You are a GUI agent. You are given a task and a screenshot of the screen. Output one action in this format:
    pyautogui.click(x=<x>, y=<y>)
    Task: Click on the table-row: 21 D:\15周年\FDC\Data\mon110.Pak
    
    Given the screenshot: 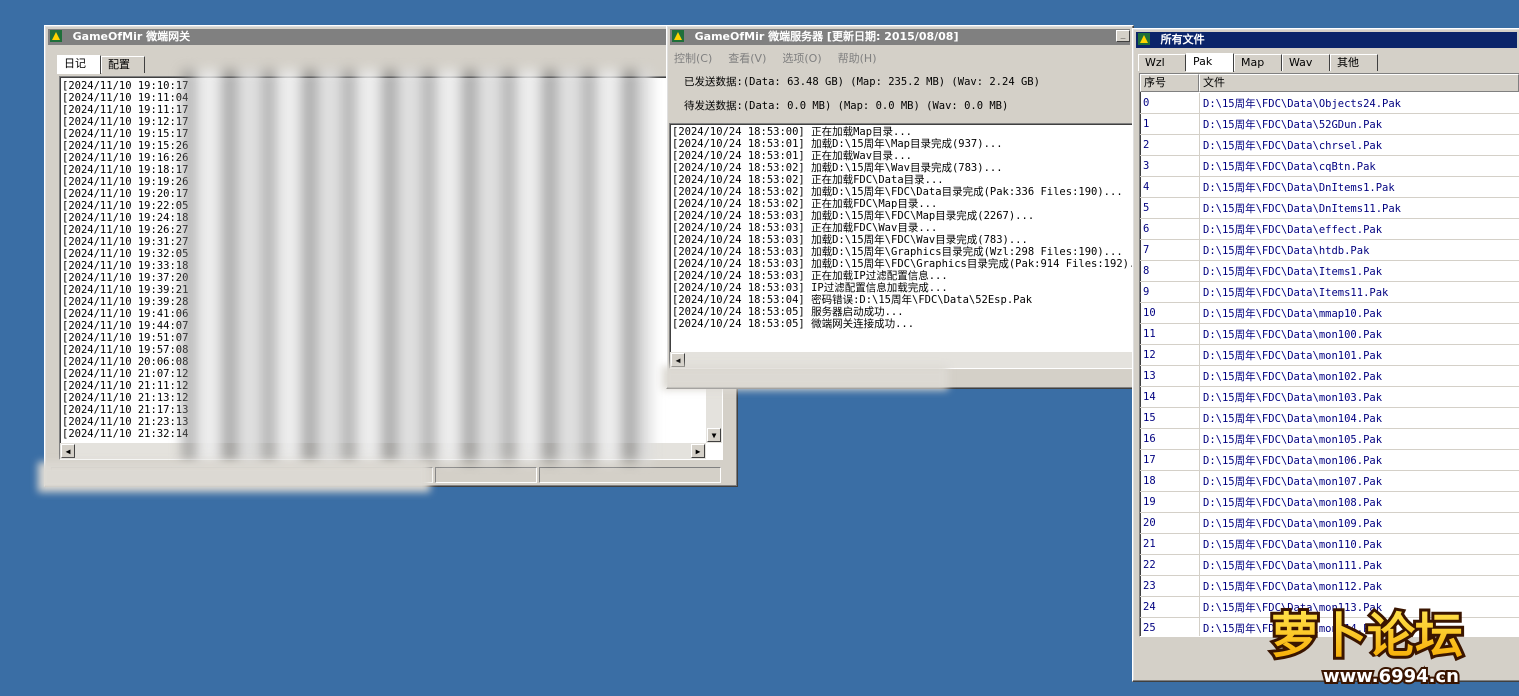 What is the action you would take?
    pyautogui.click(x=1329, y=544)
    